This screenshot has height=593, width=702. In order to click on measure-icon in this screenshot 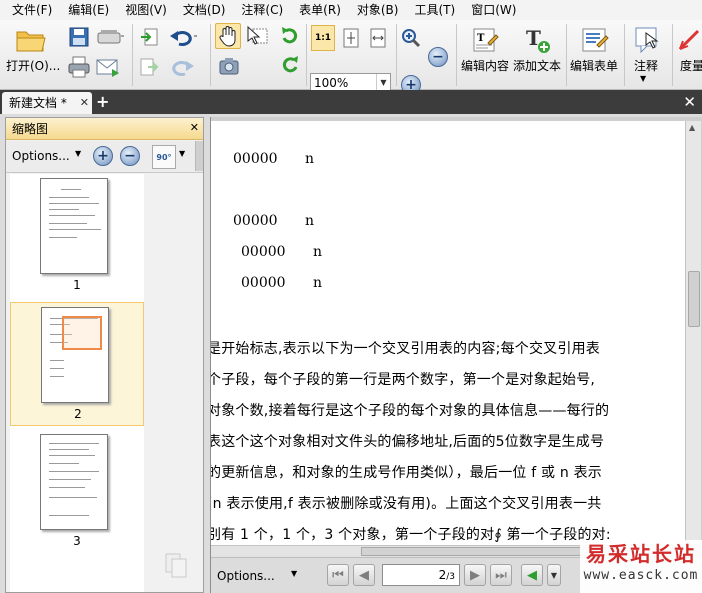, I will do `click(689, 40)`.